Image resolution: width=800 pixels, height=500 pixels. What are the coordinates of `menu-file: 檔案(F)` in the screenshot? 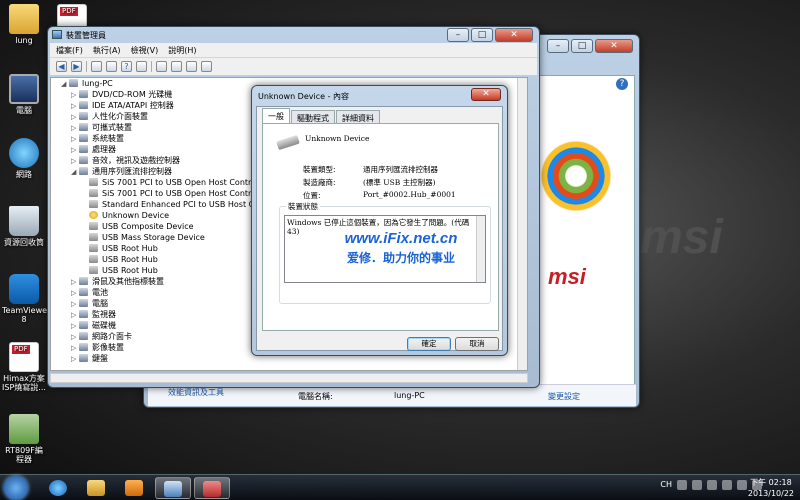 It's located at (69, 50).